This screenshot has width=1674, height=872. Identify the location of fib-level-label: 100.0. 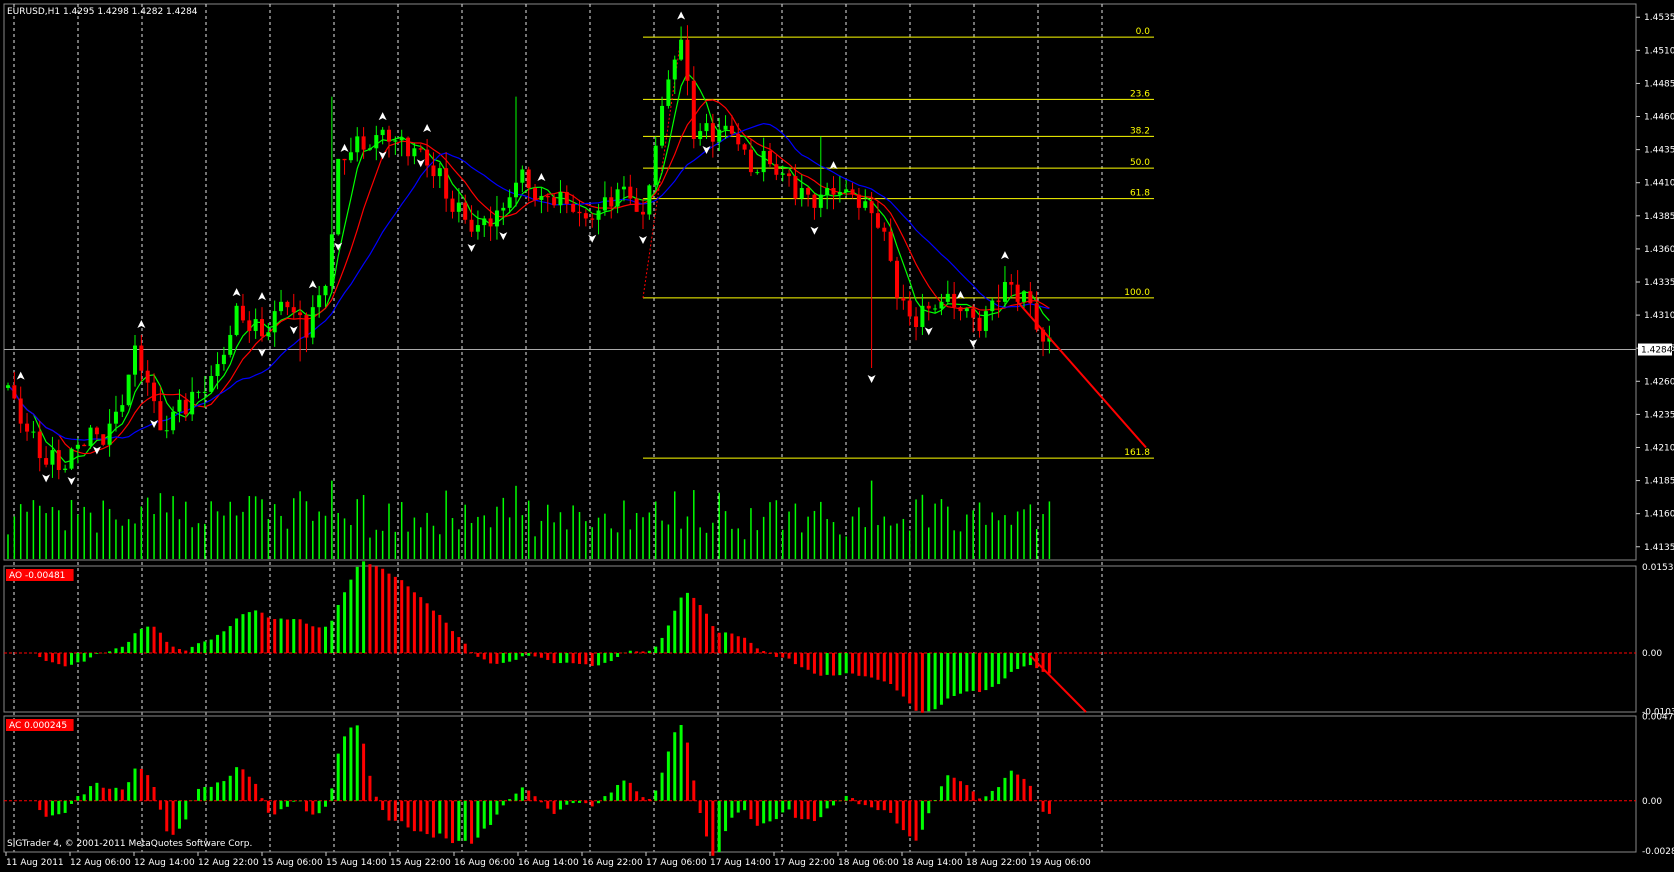
(1137, 293).